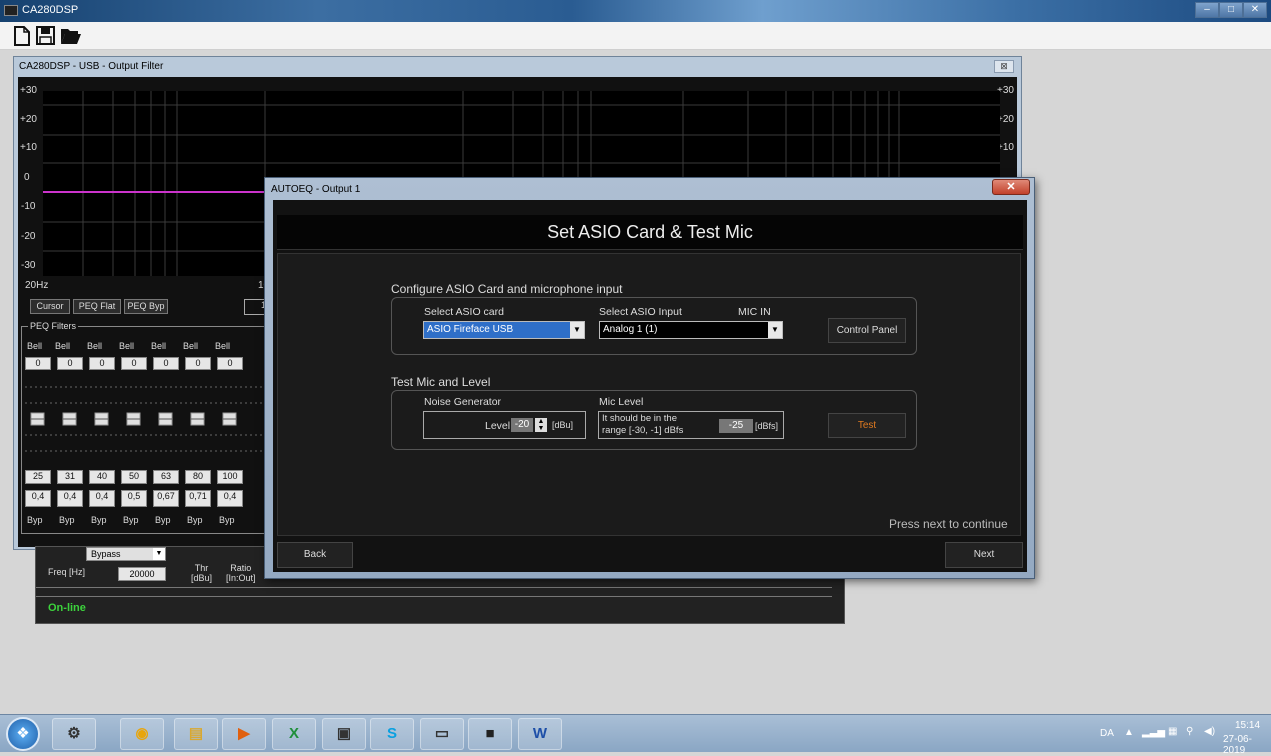 Image resolution: width=1271 pixels, height=756 pixels. What do you see at coordinates (1011, 187) in the screenshot?
I see `autoeq-close-button: ✕` at bounding box center [1011, 187].